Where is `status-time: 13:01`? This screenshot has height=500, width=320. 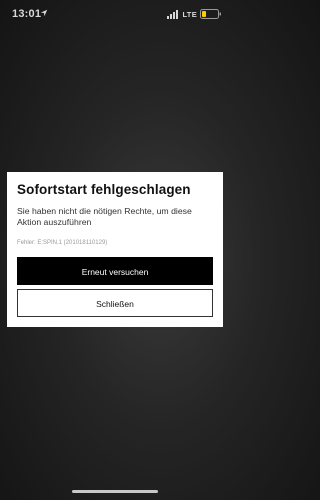 status-time: 13:01 is located at coordinates (27, 14).